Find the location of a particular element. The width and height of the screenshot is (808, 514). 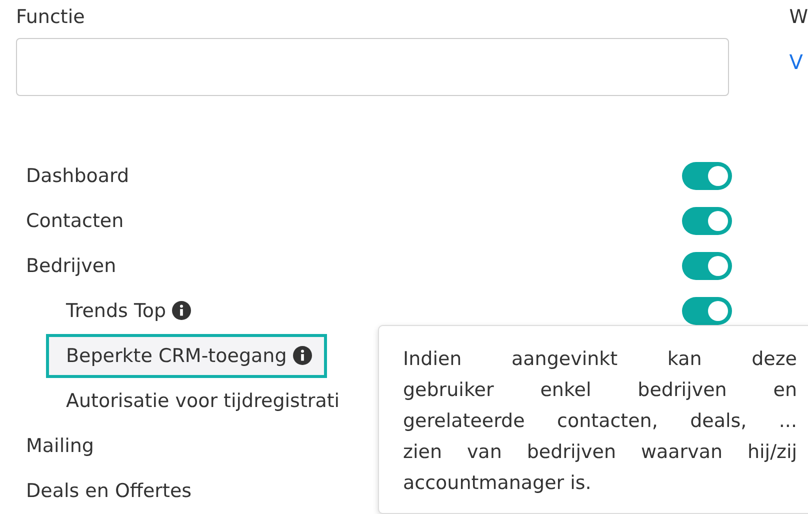

permission-label: Trends Top is located at coordinates (129, 311).